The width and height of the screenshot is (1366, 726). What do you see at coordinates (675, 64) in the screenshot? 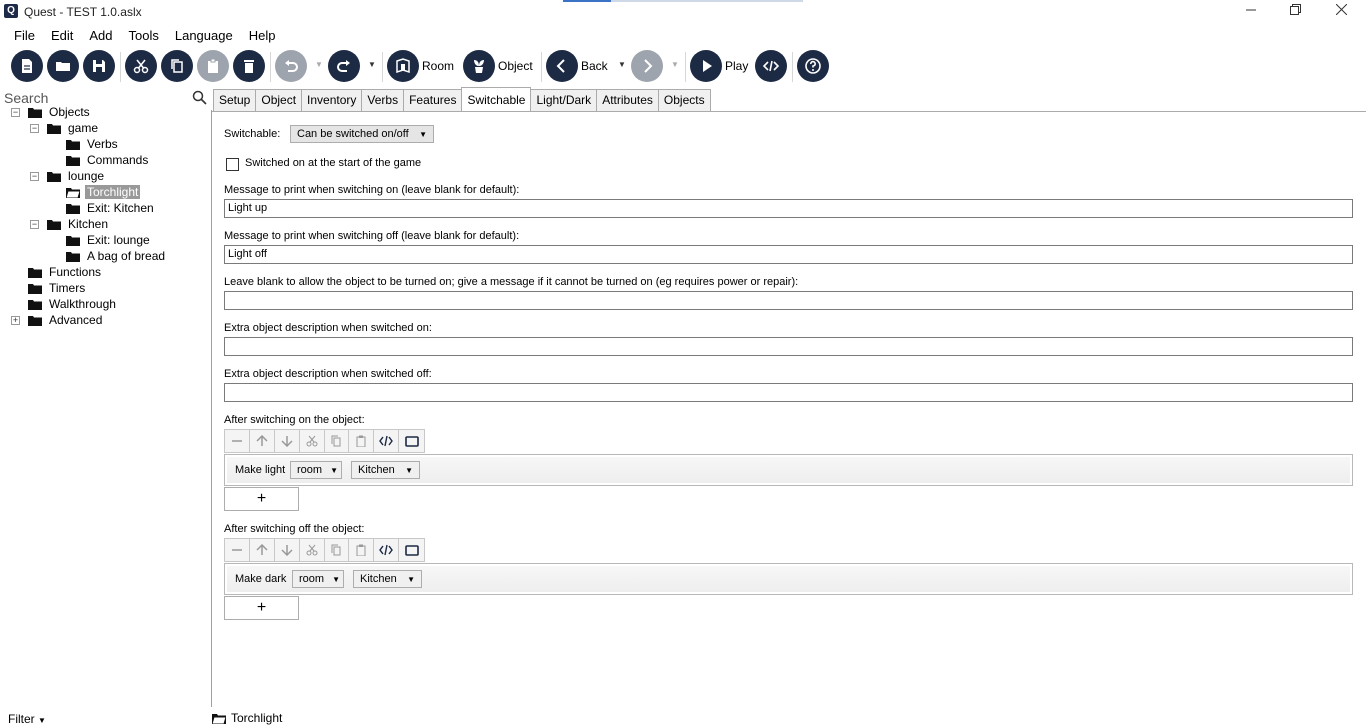
I see `forward-dropdown-icon: ▼` at bounding box center [675, 64].